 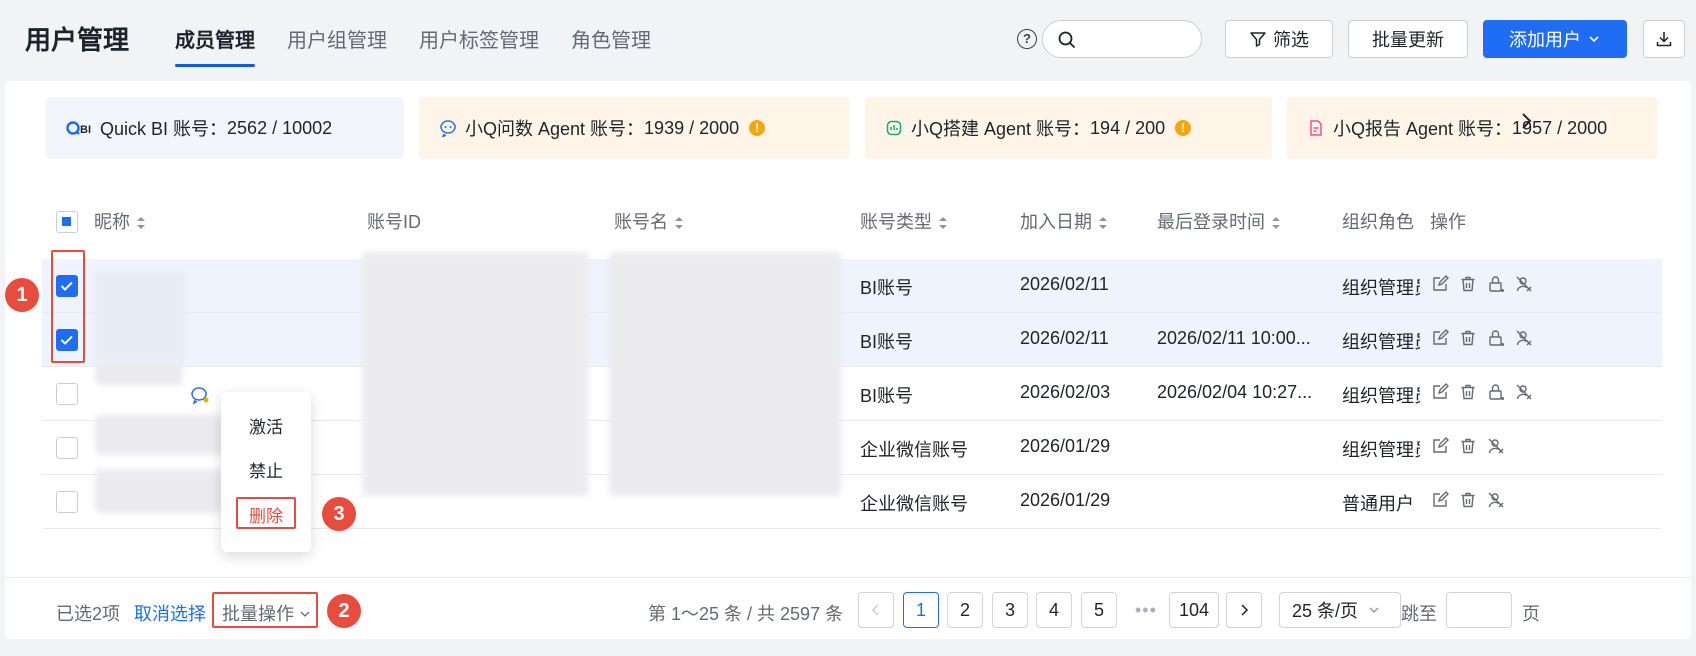 I want to click on quota-label-report-agent: 小Q报告 Agent 账号：, so click(x=1423, y=129).